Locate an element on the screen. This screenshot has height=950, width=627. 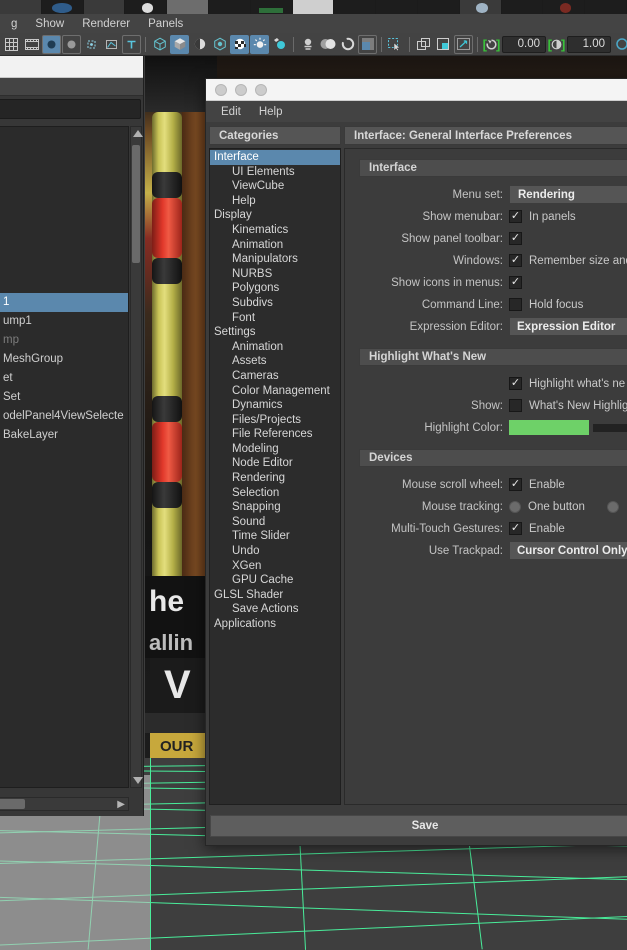
sidebar-item-cameras: Cameras is located at coordinates (275, 376).